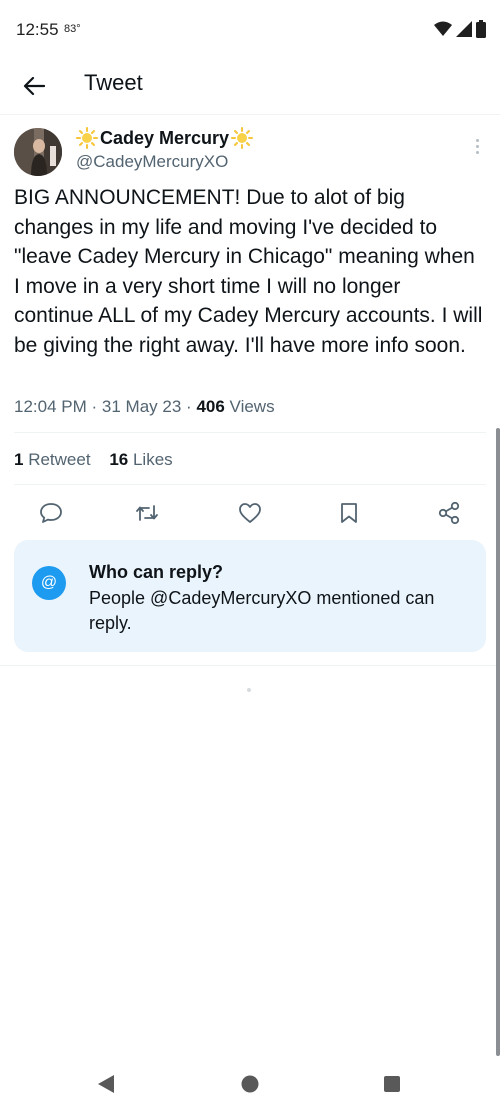  What do you see at coordinates (38, 152) in the screenshot?
I see `avatar` at bounding box center [38, 152].